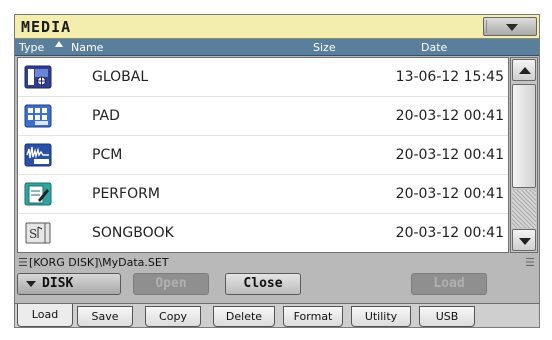 This screenshot has width=552, height=340. What do you see at coordinates (486, 26) in the screenshot?
I see `menu-separator` at bounding box center [486, 26].